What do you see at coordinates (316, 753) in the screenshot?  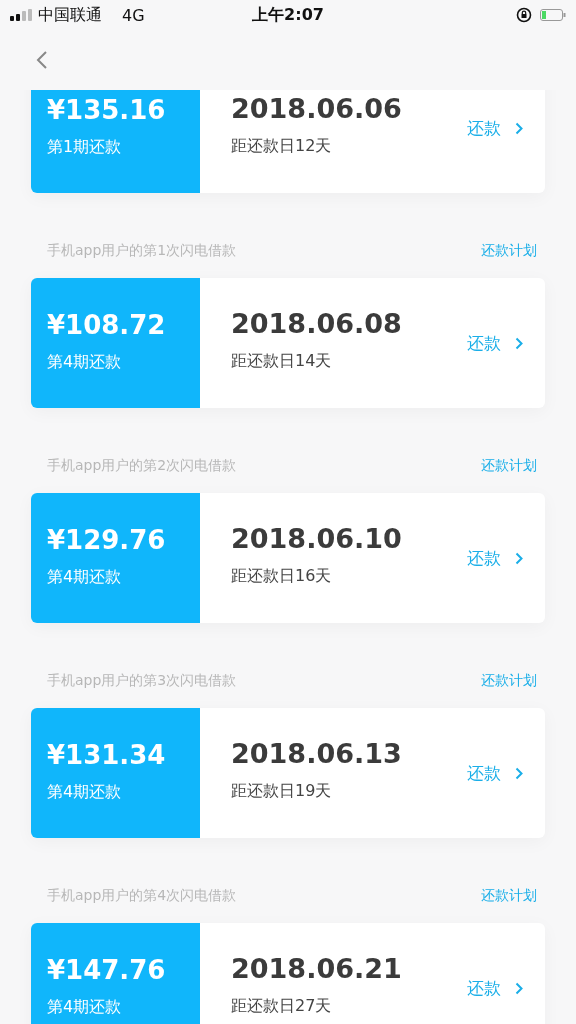 I see `due-date: 2018.06.13` at bounding box center [316, 753].